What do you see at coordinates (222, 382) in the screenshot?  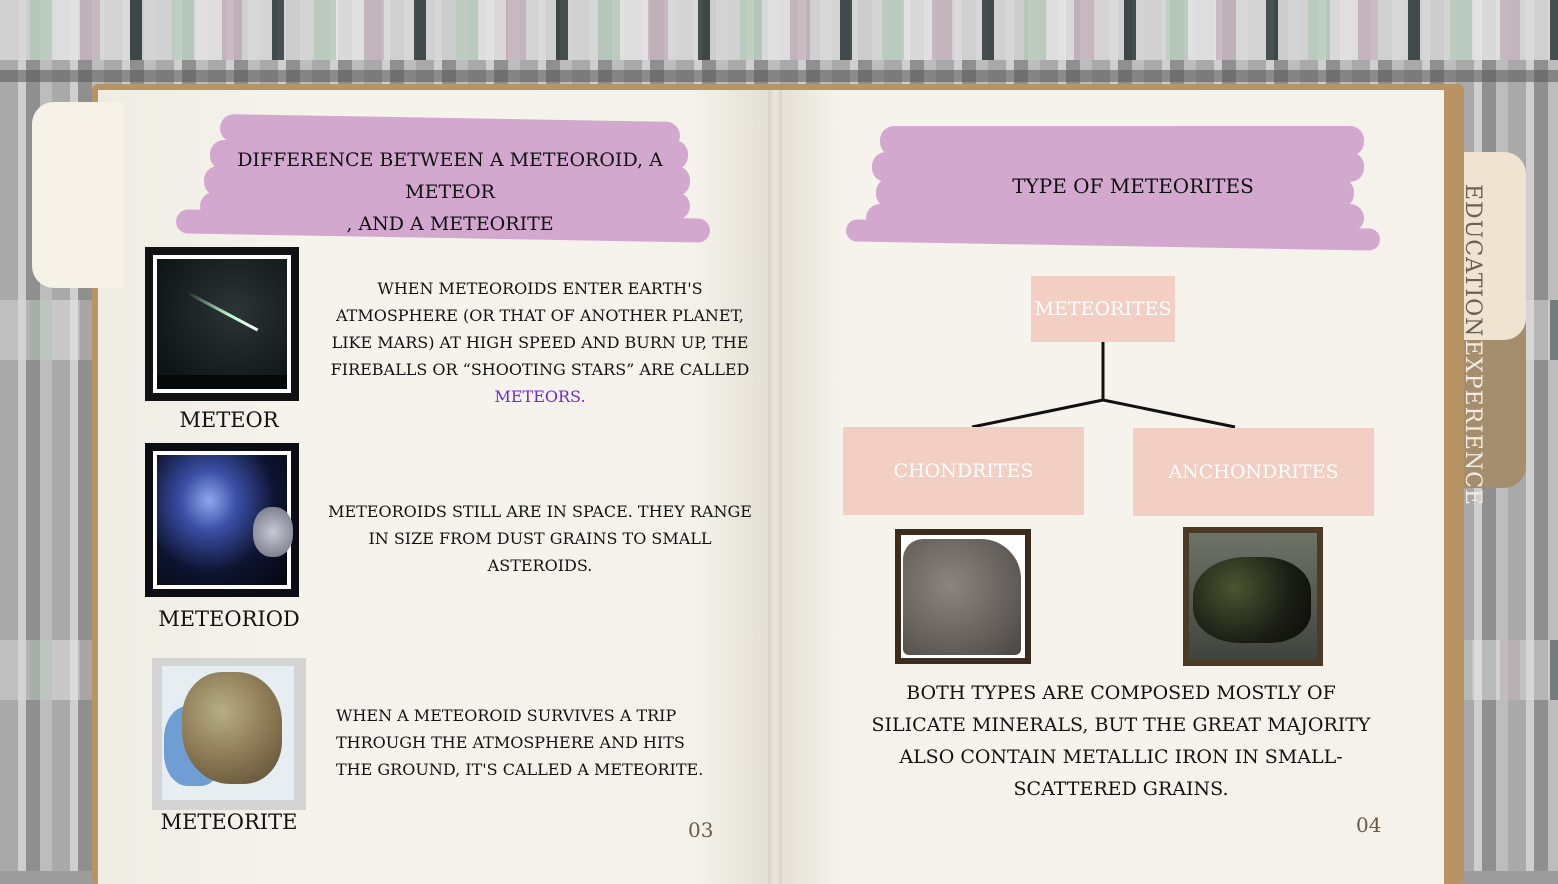 I see `treeline` at bounding box center [222, 382].